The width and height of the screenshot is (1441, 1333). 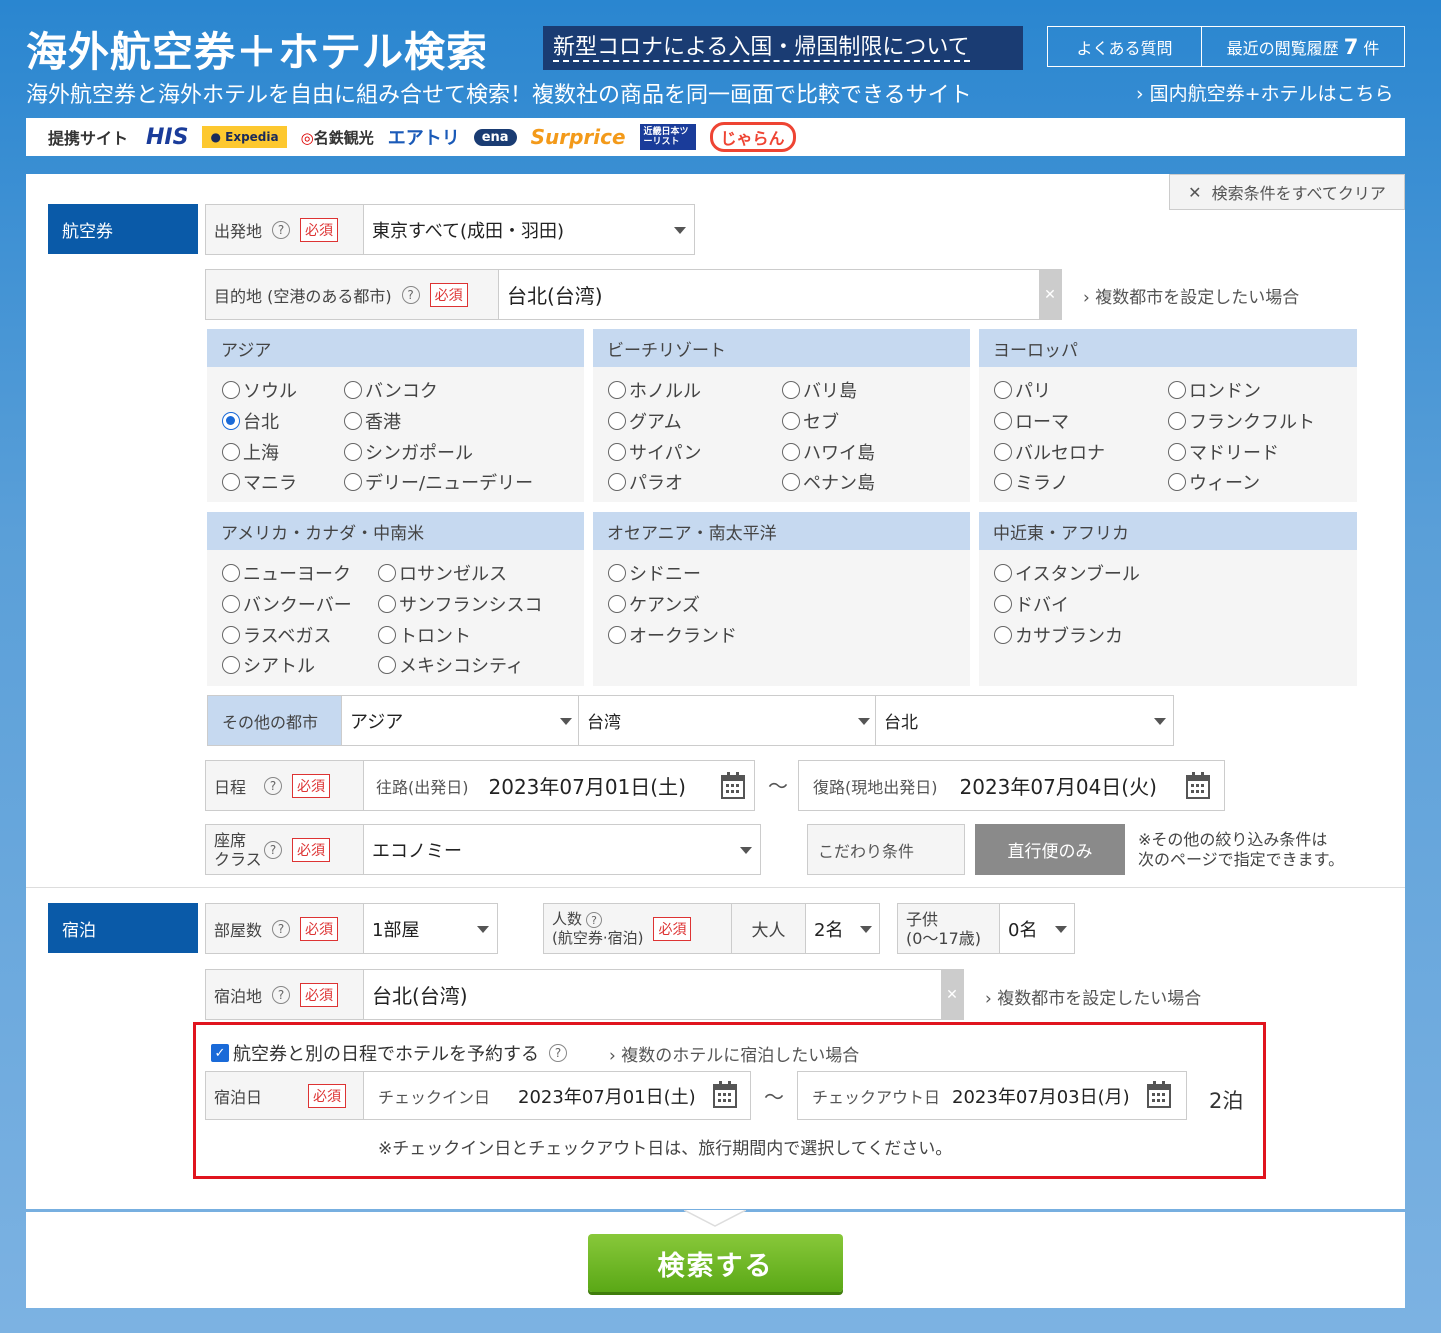 I want to click on seat-class-label: 座席 クラス, so click(x=238, y=849).